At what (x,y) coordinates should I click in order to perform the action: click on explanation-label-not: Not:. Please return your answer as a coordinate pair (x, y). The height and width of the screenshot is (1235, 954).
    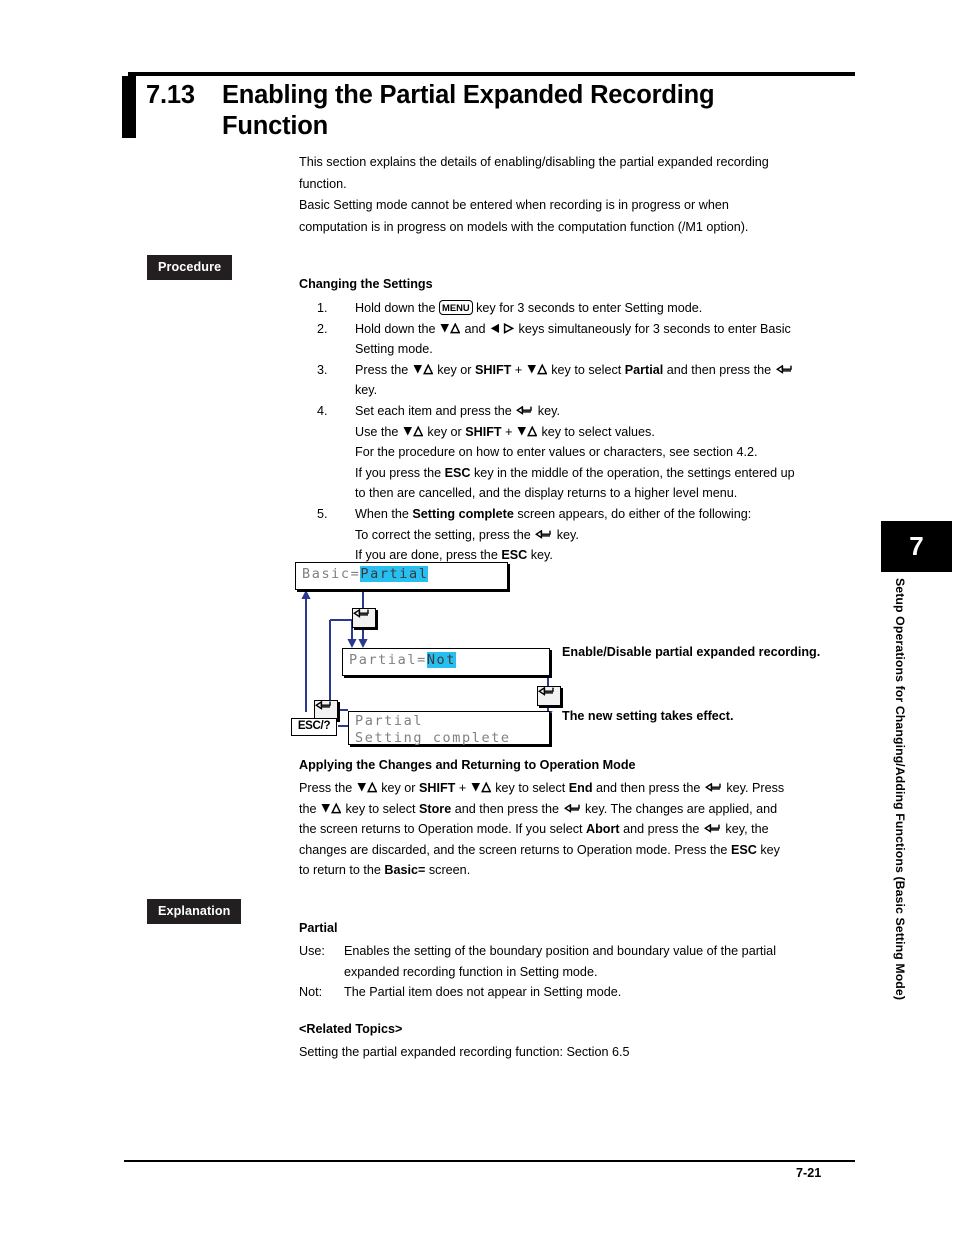
    Looking at the image, I should click on (311, 992).